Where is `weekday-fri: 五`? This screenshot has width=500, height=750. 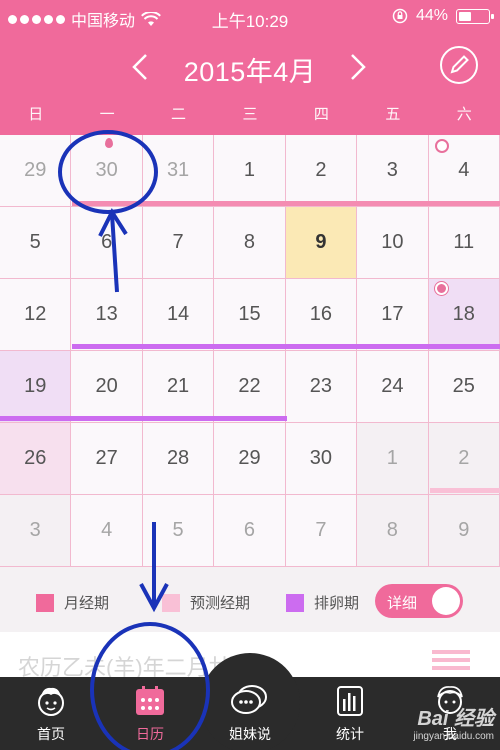 weekday-fri: 五 is located at coordinates (393, 114).